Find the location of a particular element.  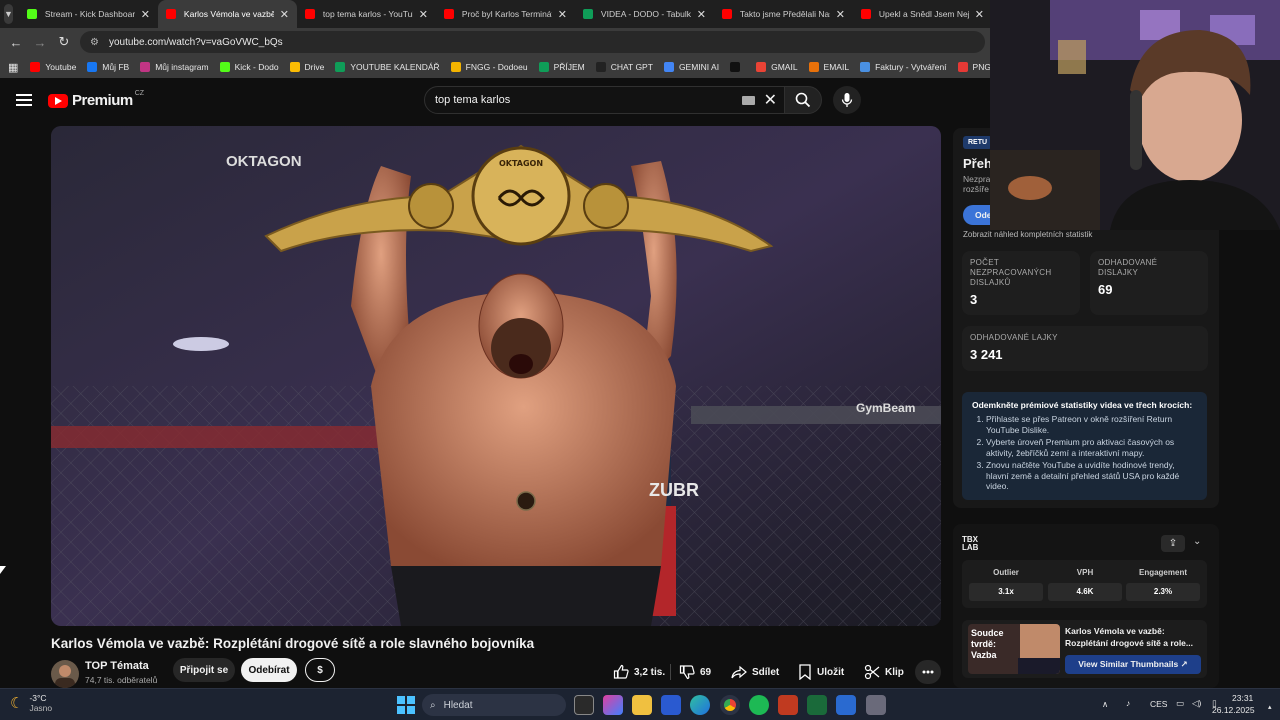

full-stats-link: Zobrazit náhled kompletních statistik is located at coordinates (1027, 234).